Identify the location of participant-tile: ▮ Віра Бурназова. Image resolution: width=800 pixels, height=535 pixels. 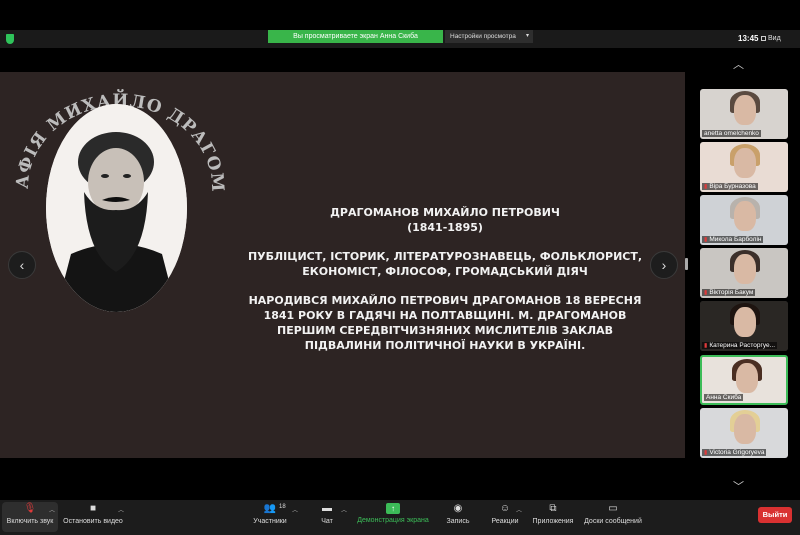
(744, 167).